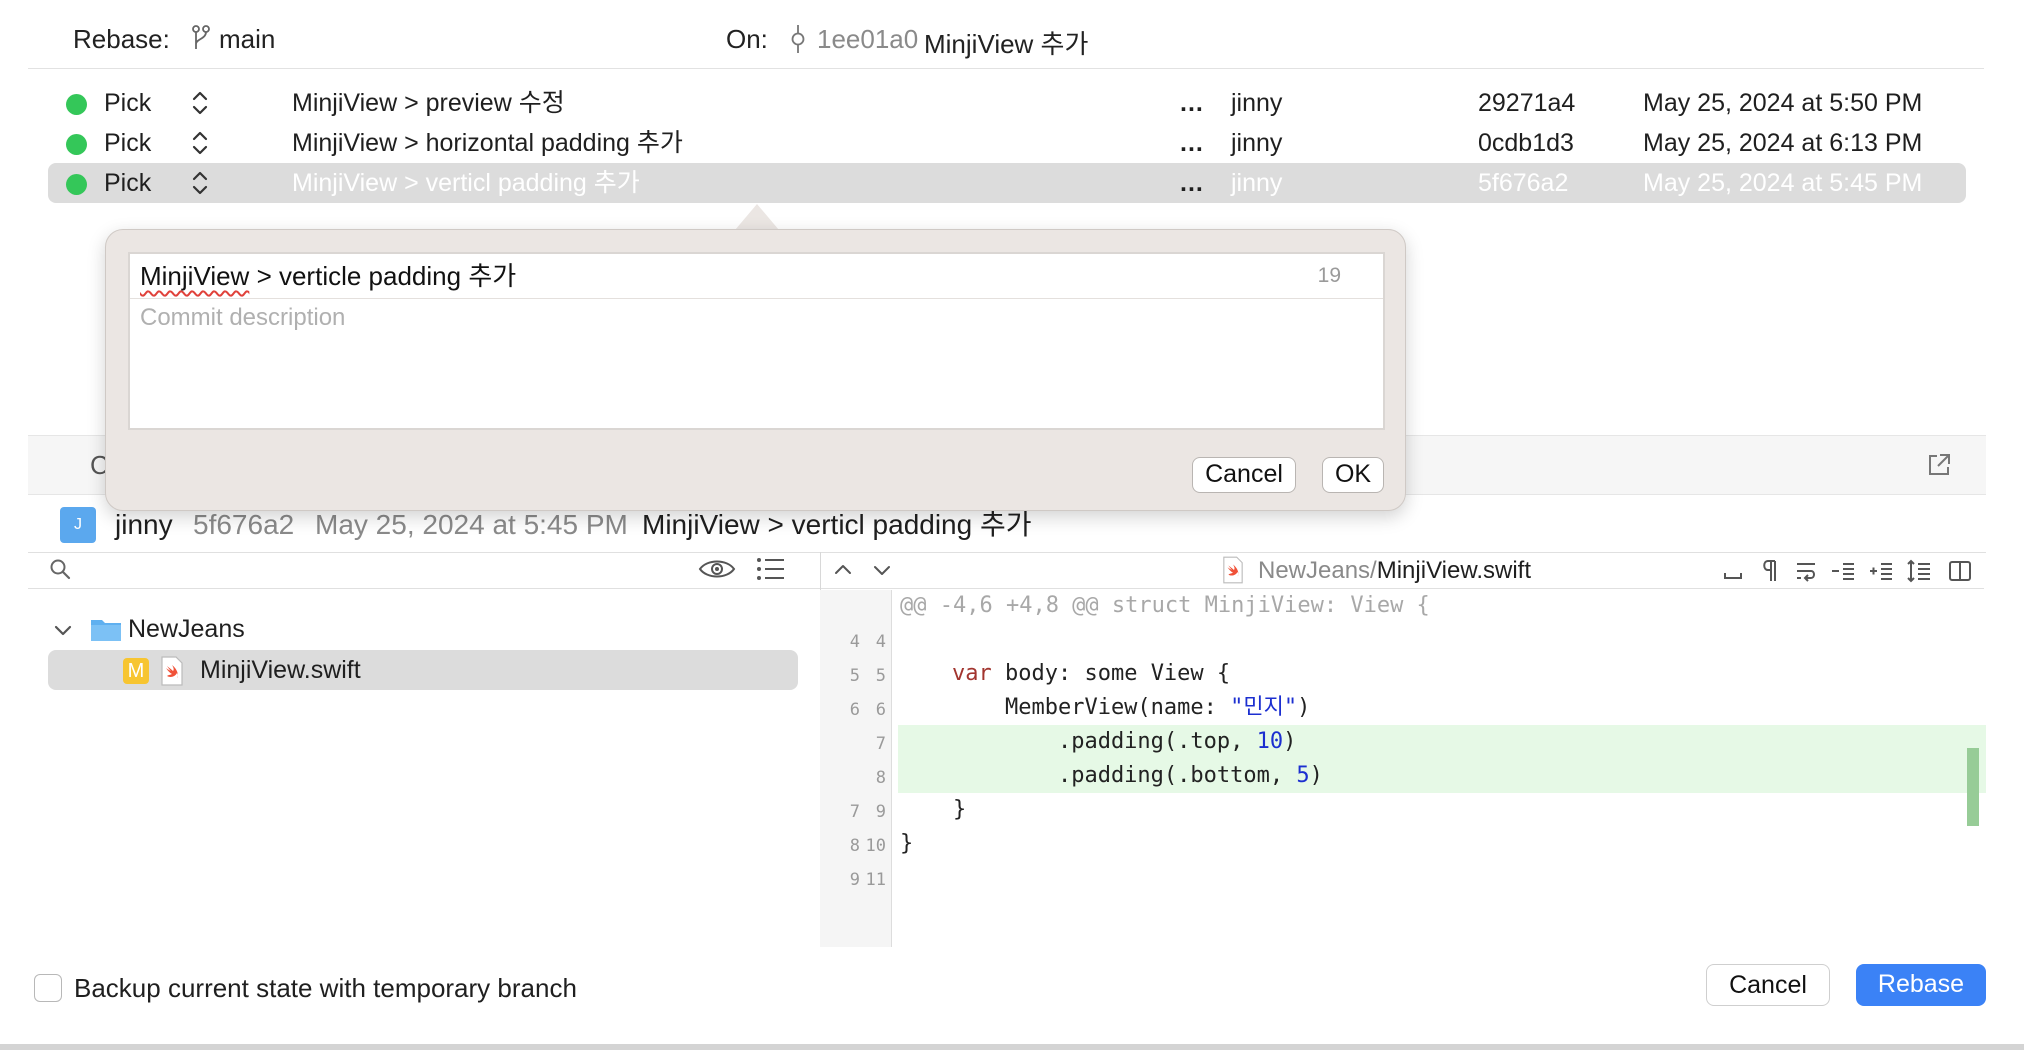 This screenshot has width=2024, height=1050. What do you see at coordinates (201, 39) in the screenshot?
I see `branch-icon` at bounding box center [201, 39].